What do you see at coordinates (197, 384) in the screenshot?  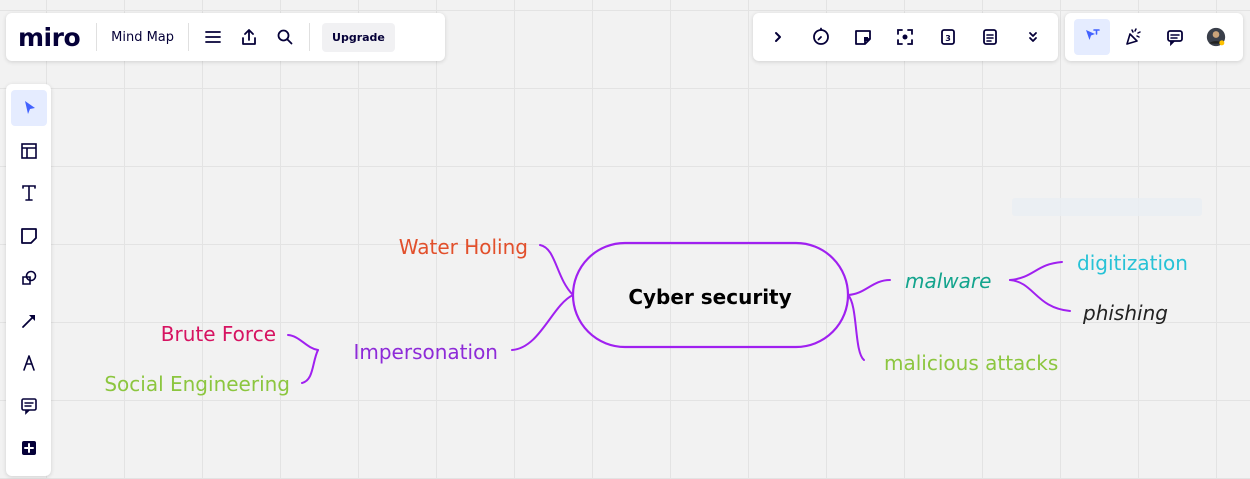 I see `node-social-engineering: Social Engineering` at bounding box center [197, 384].